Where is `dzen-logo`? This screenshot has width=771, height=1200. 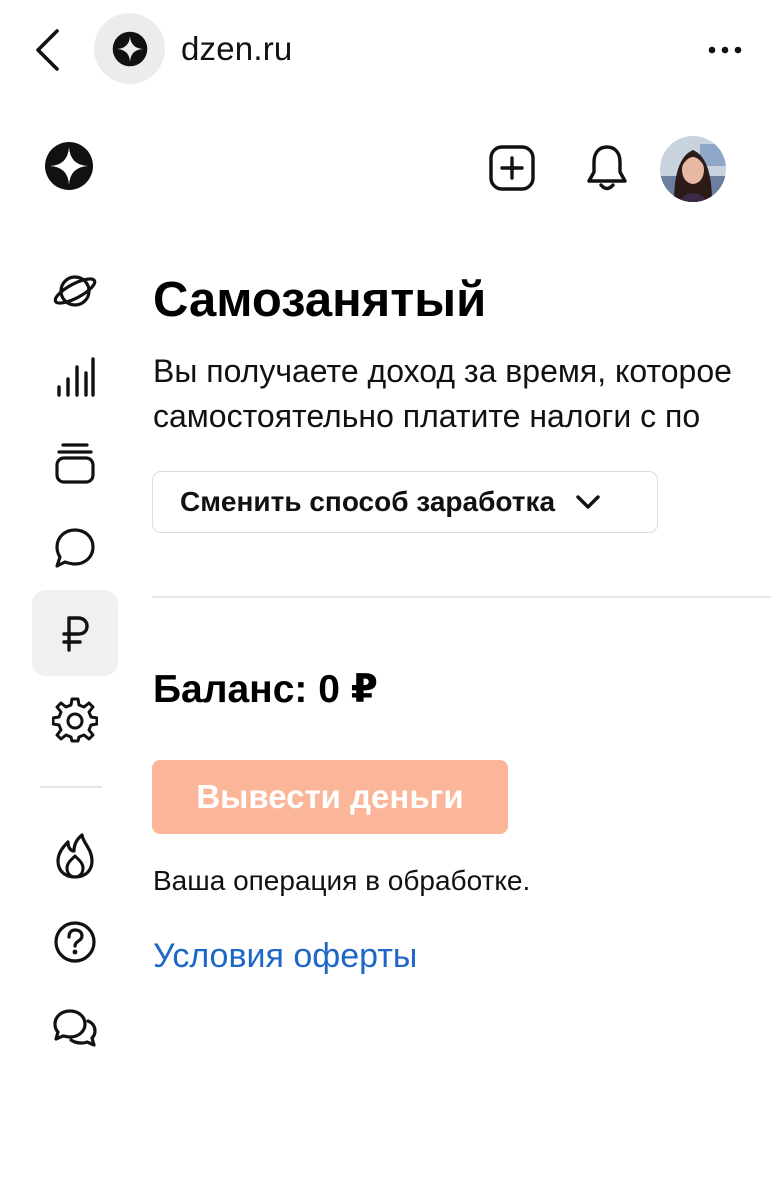
dzen-logo is located at coordinates (69, 166).